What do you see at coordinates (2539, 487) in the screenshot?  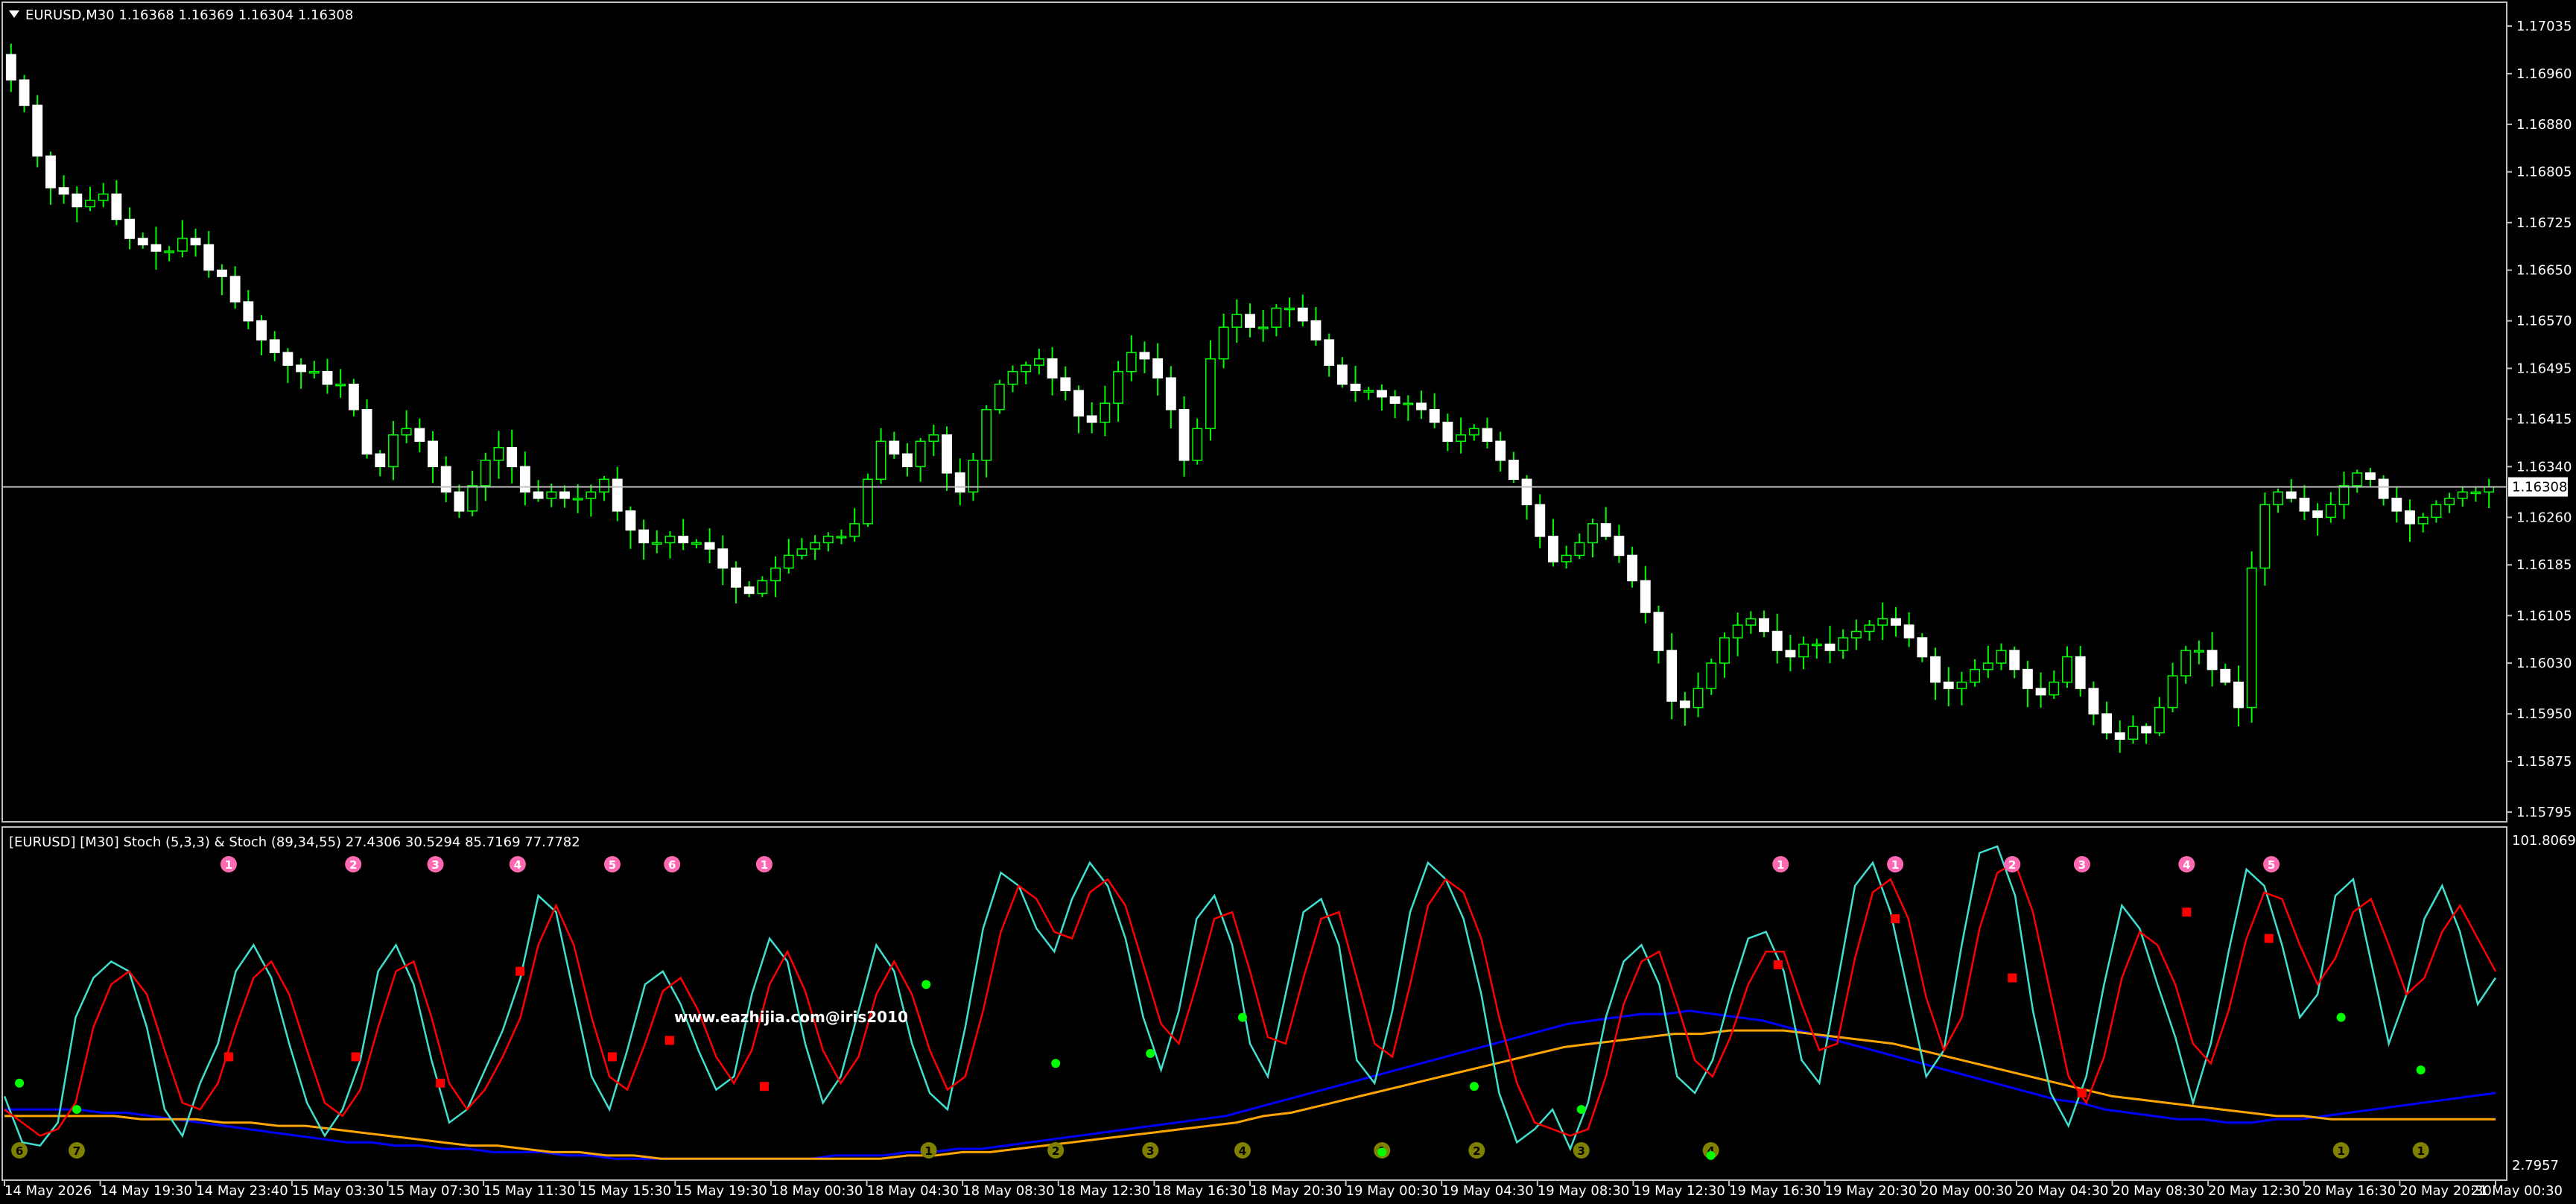 I see `current-price-label: 1.16308` at bounding box center [2539, 487].